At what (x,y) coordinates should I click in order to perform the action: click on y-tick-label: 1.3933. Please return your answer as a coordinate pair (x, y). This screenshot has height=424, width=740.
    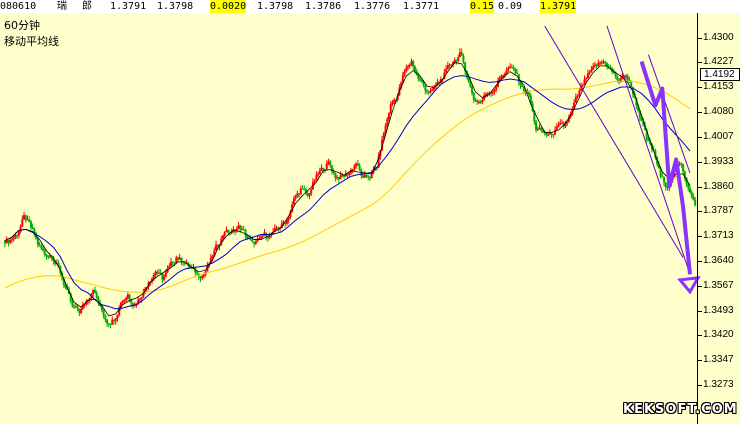
    Looking at the image, I should click on (718, 161).